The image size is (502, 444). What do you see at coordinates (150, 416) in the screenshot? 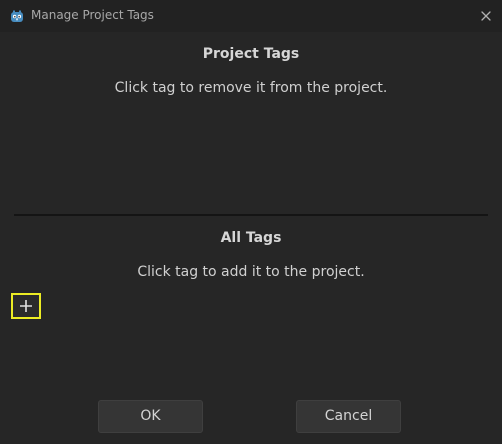
I see `ok-button: OK` at bounding box center [150, 416].